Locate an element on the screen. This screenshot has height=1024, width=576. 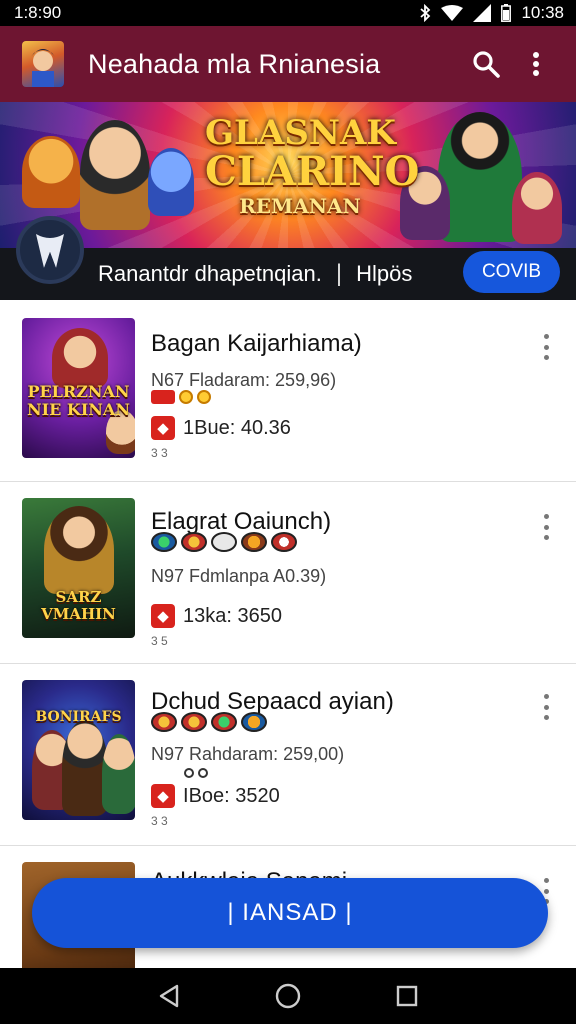
battery-icon is located at coordinates (506, 13).